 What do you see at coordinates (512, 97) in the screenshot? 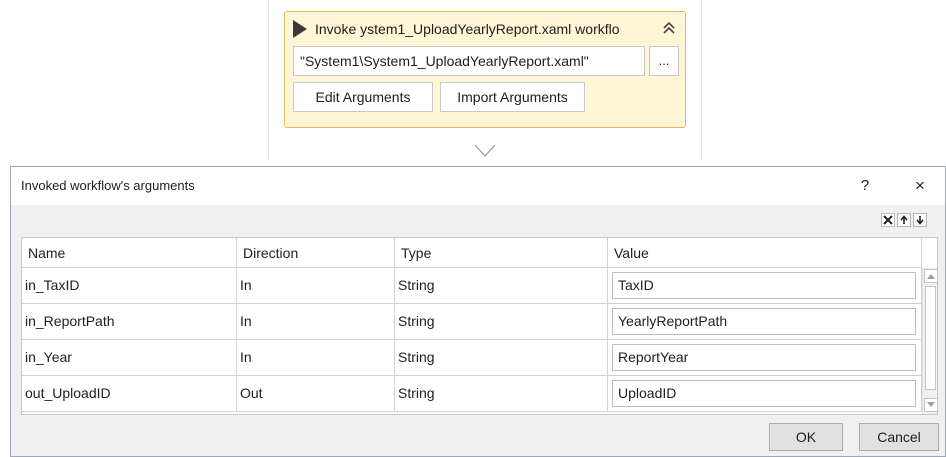
I see `import-arguments-button: Import Arguments` at bounding box center [512, 97].